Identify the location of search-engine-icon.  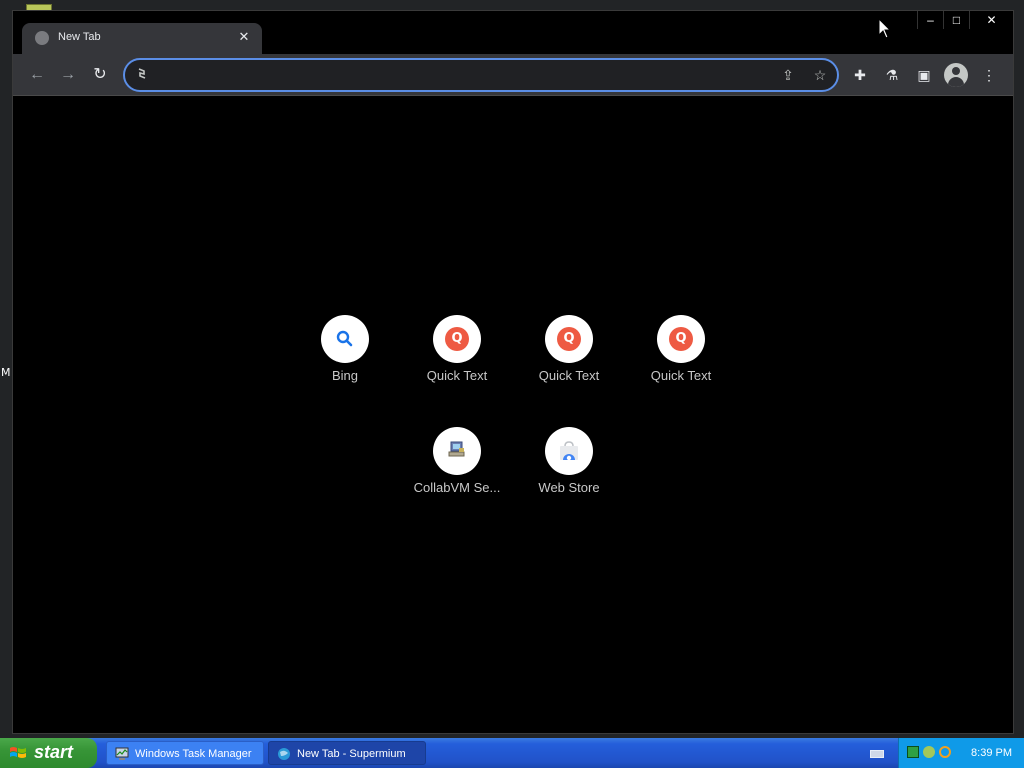
(142, 74).